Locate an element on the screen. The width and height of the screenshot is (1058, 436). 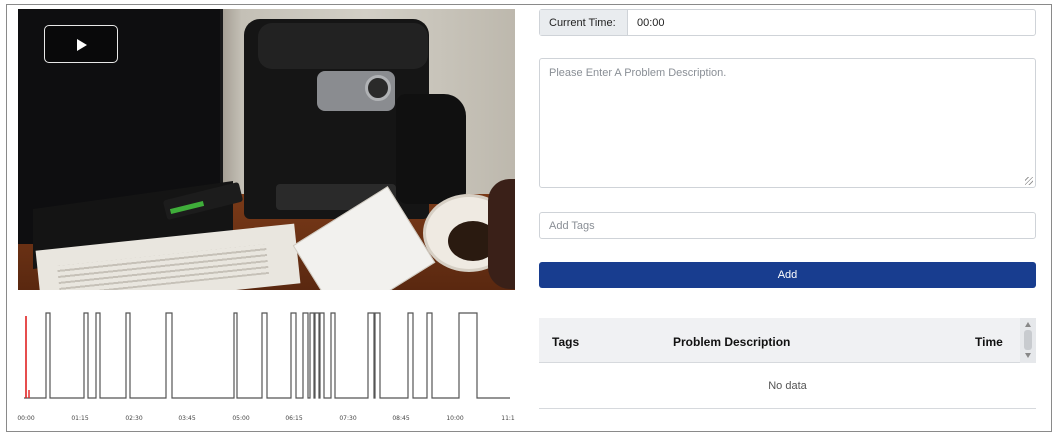
timeline-tick-label: 03:45 is located at coordinates (187, 418).